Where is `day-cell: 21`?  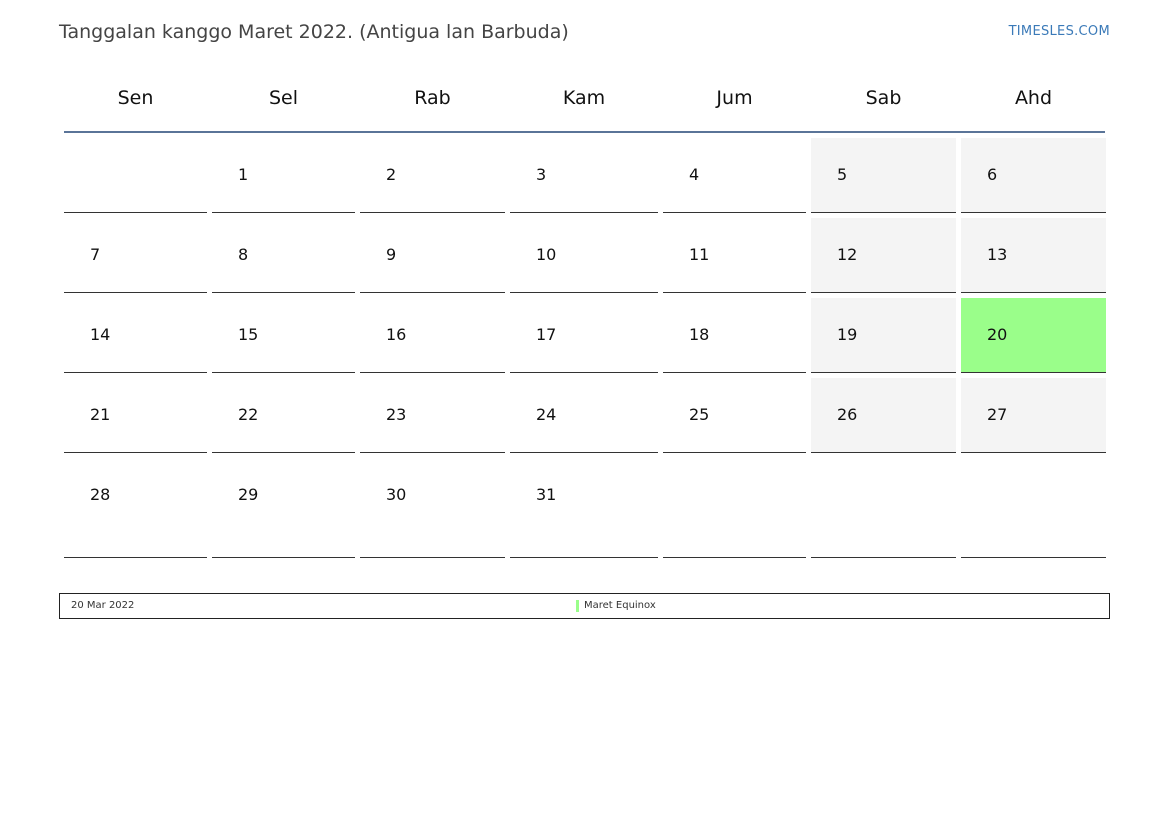 day-cell: 21 is located at coordinates (135, 415).